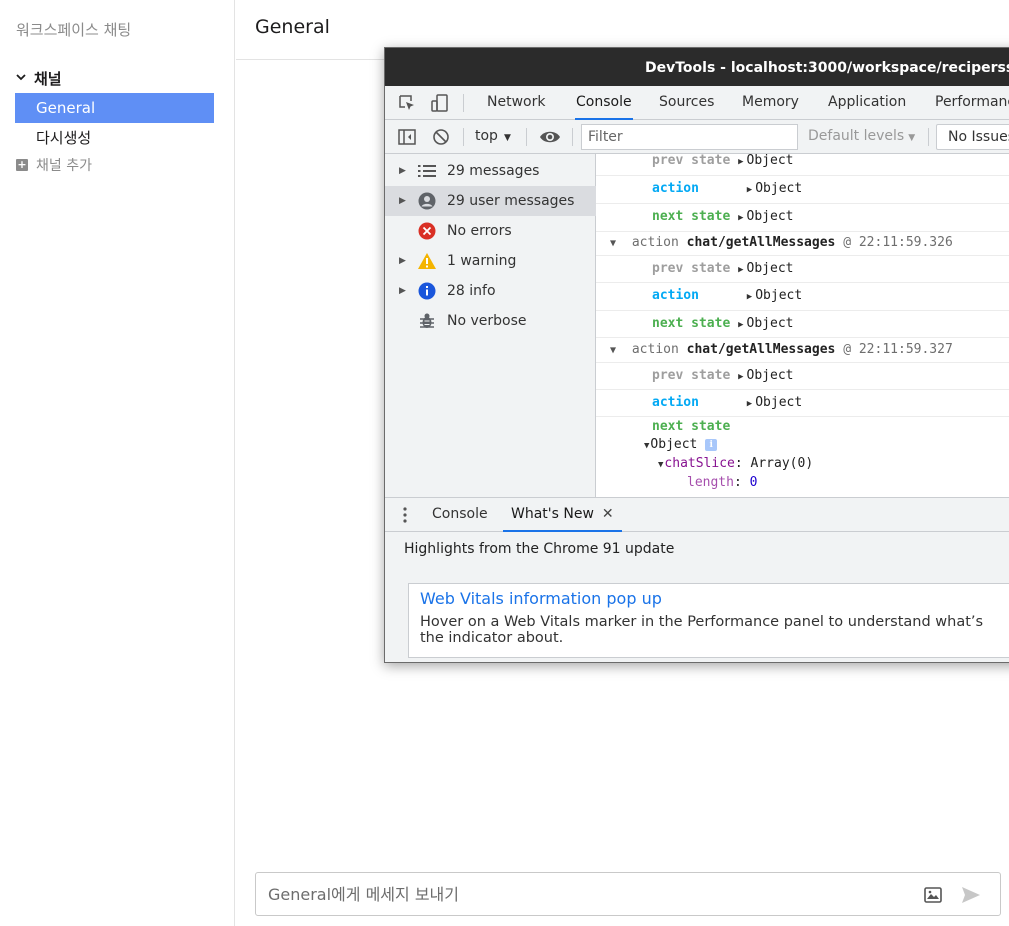  What do you see at coordinates (487, 321) in the screenshot?
I see `sidebar-item-label: No verbose` at bounding box center [487, 321].